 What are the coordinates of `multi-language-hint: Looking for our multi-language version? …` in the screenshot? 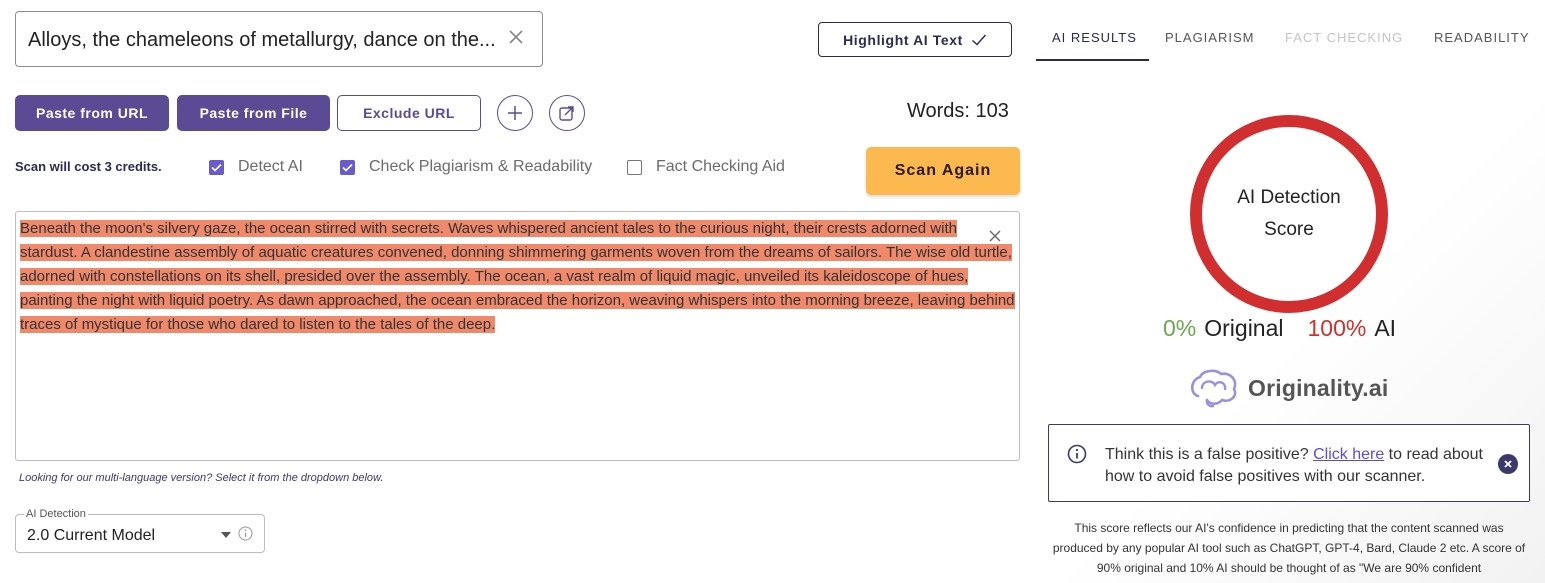 It's located at (201, 478).